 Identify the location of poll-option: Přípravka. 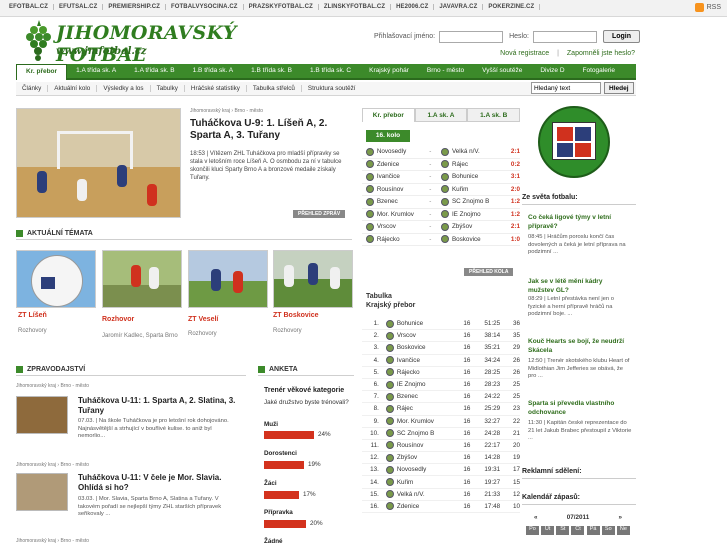
(278, 512).